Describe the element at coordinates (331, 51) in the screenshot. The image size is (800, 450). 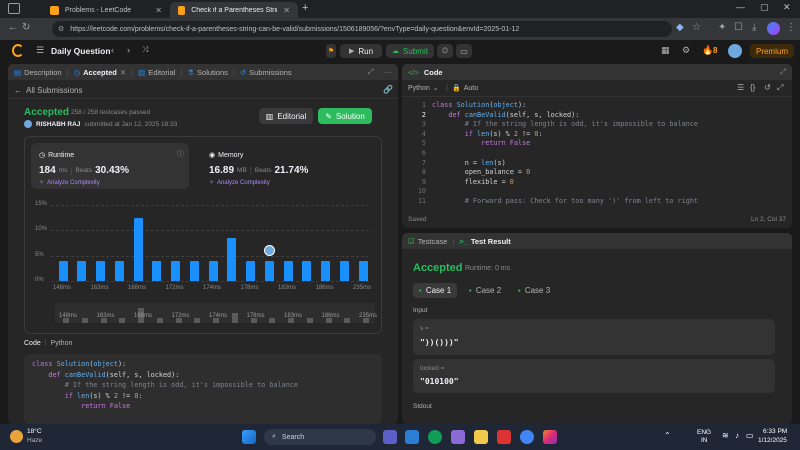
I see `debug-button: ⚑` at that location.